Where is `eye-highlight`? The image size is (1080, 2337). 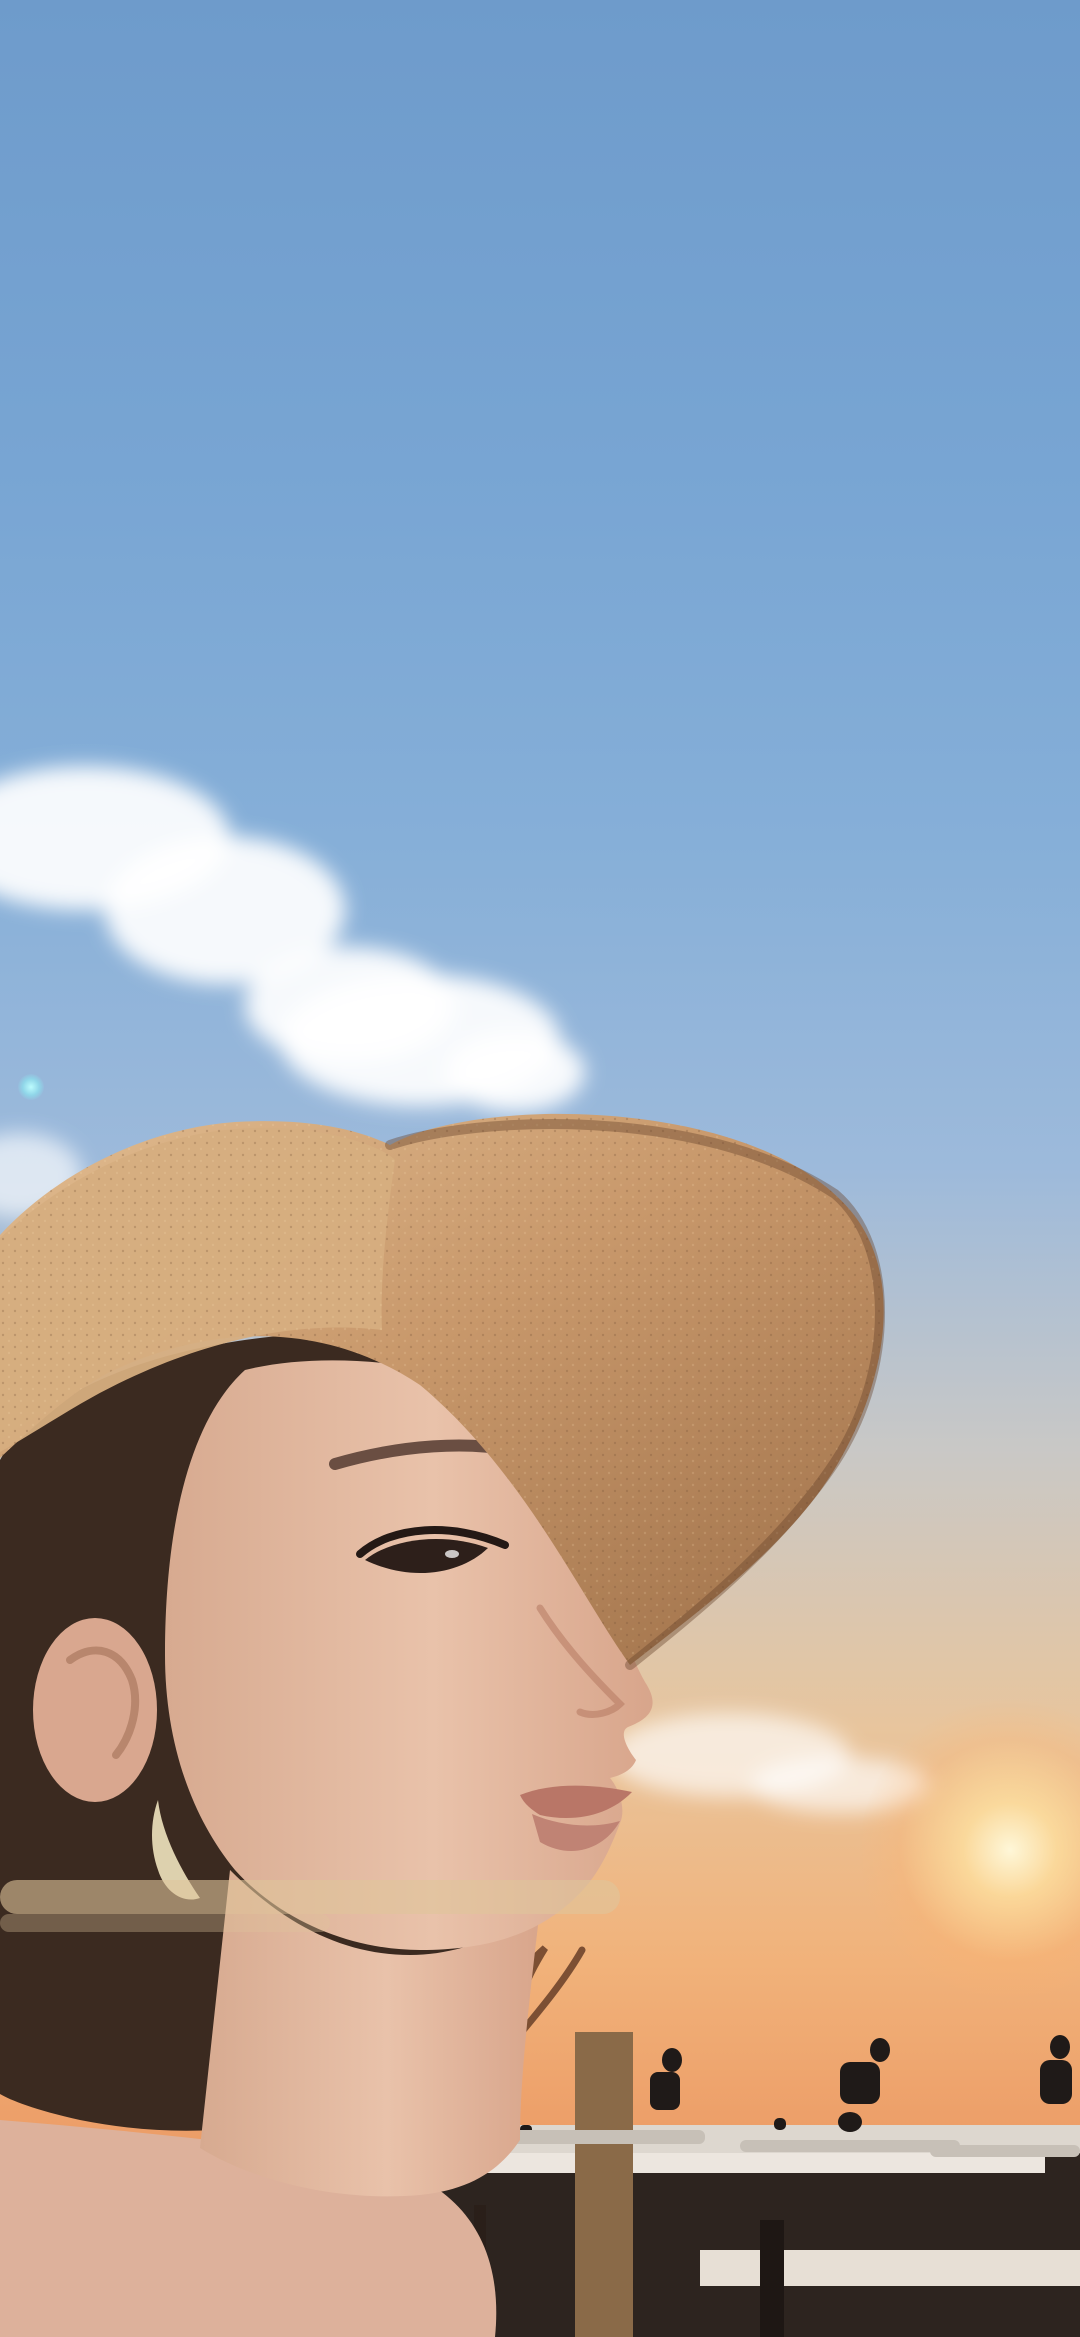 eye-highlight is located at coordinates (452, 1554).